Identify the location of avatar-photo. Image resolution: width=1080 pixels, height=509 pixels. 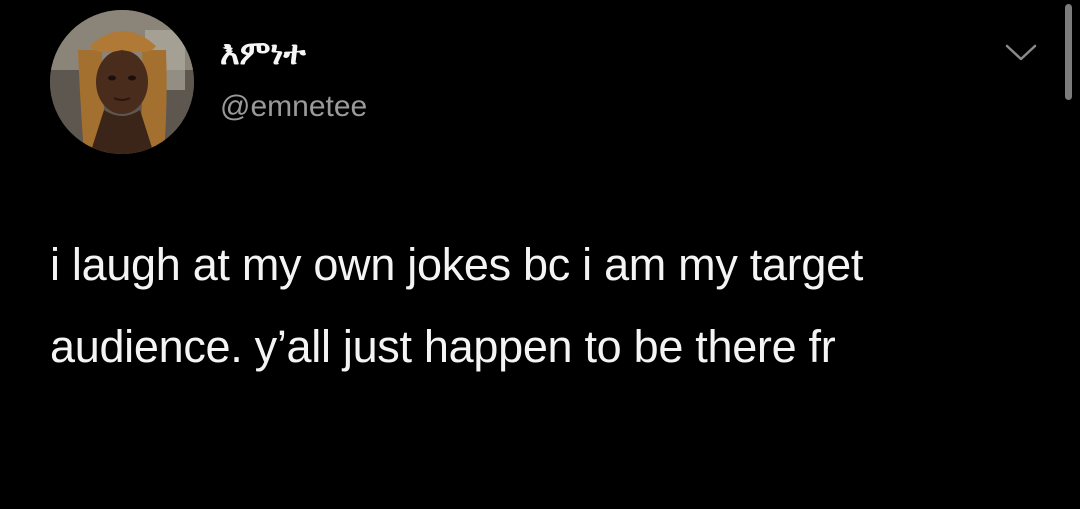
(122, 82).